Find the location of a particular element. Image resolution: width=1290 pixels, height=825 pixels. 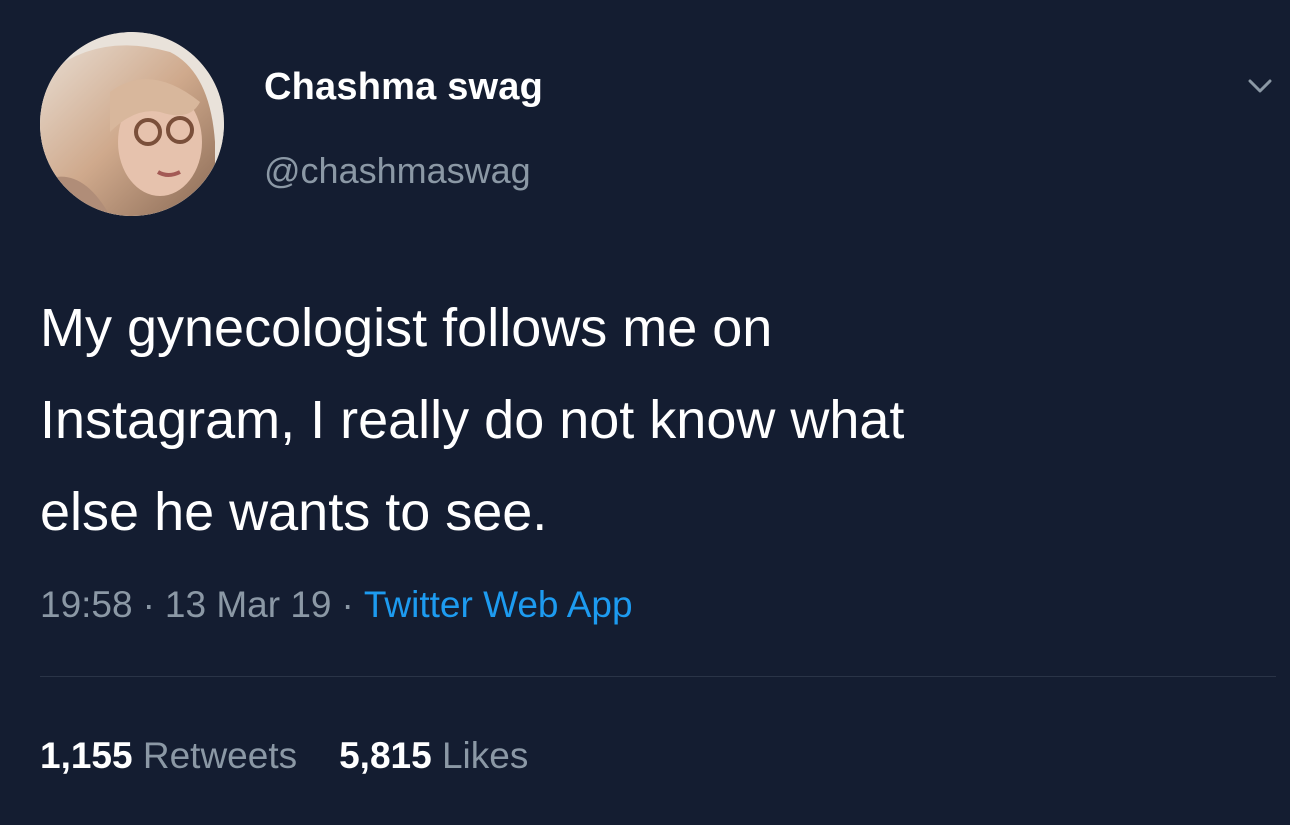

avatar is located at coordinates (132, 124).